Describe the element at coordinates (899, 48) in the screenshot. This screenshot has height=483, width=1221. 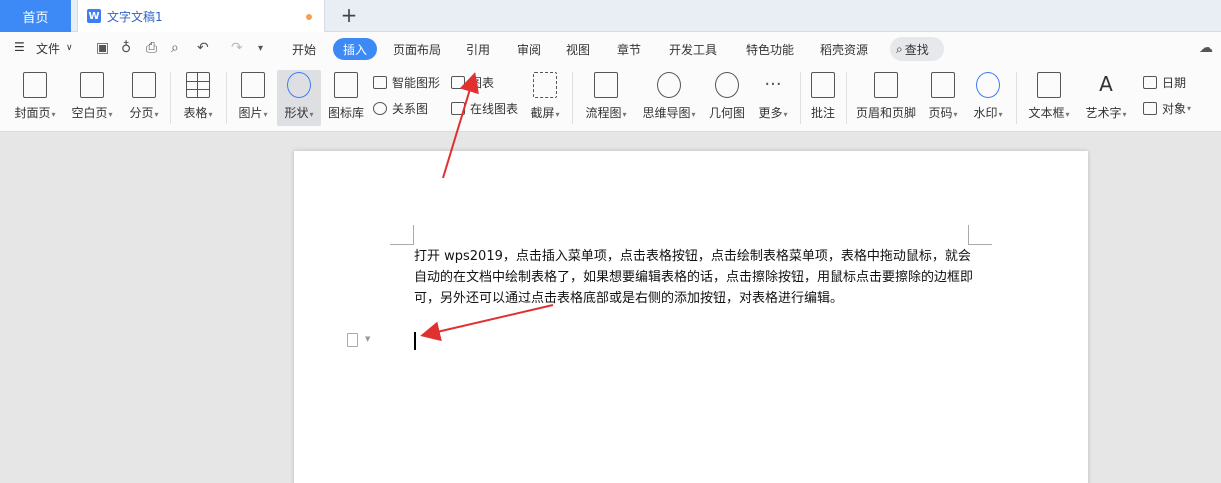
I see `search-icon: ⌕` at that location.